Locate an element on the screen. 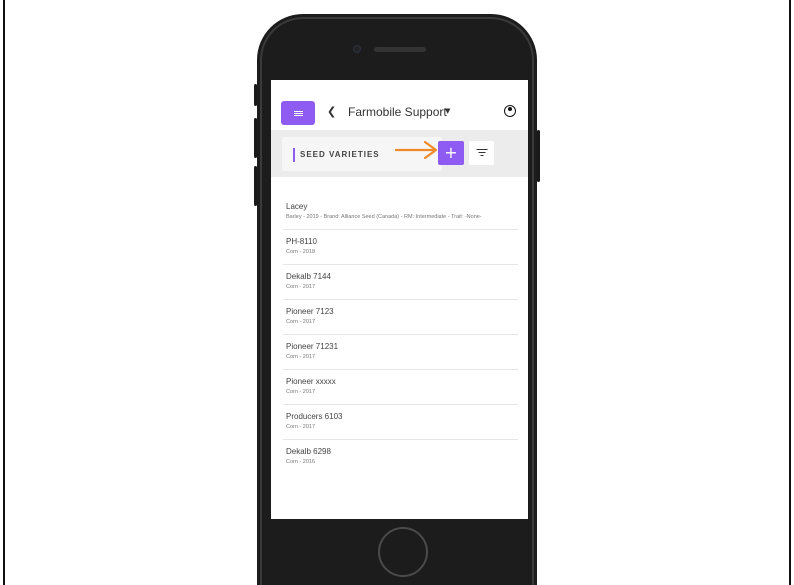 Image resolution: width=794 pixels, height=585 pixels. list-item-name: Dekalb 6298 is located at coordinates (308, 451).